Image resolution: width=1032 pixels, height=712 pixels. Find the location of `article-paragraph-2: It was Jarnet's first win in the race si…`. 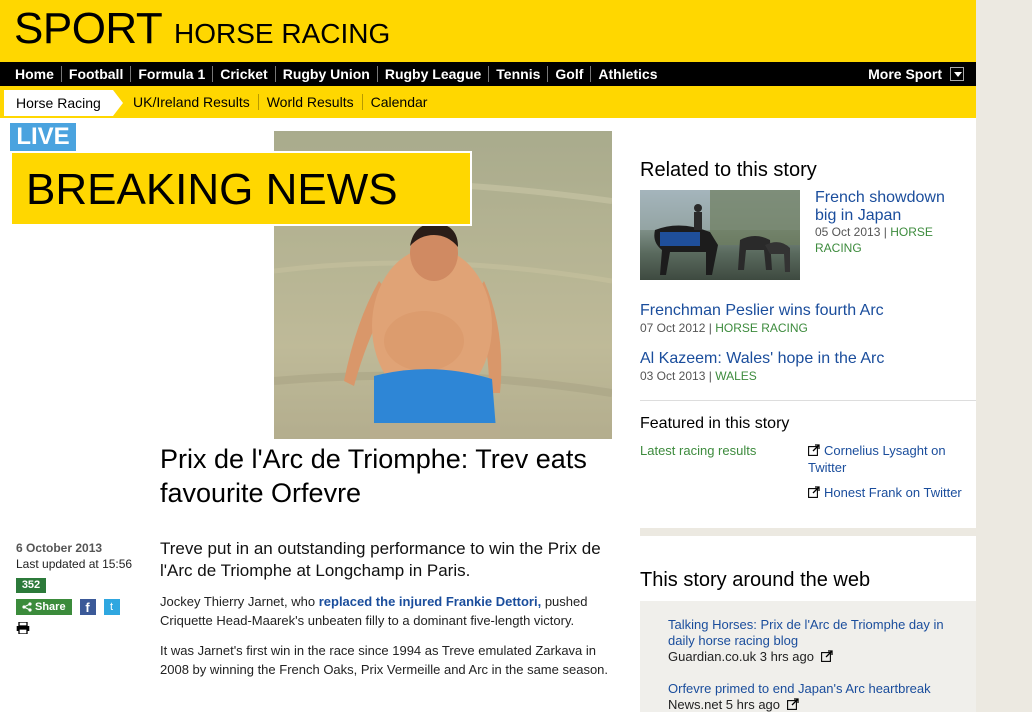

article-paragraph-2: It was Jarnet's first win in the race si… is located at coordinates (384, 660).